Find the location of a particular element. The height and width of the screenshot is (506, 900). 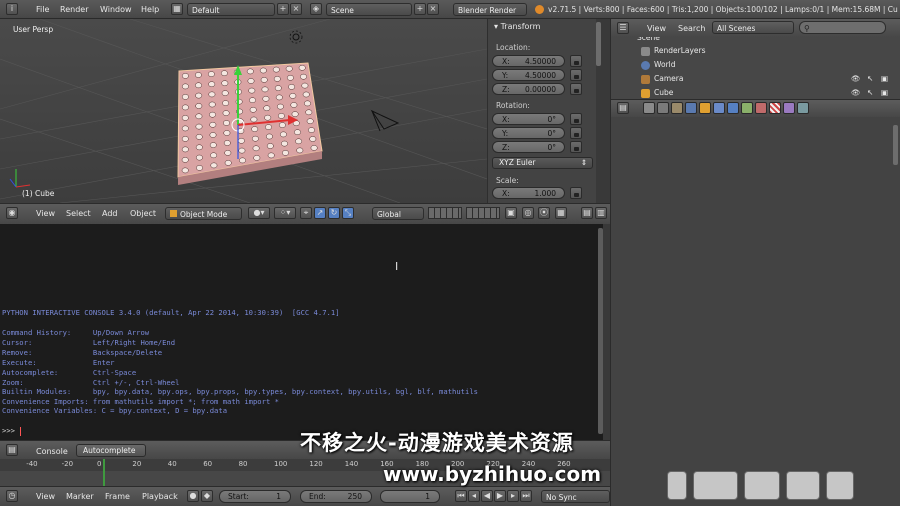

location-x-field: X: 4.50000 is located at coordinates (528, 61).